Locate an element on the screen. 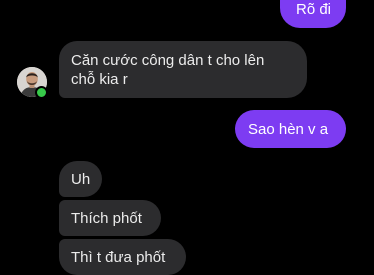 The height and width of the screenshot is (275, 374). message-text: Thích phốt is located at coordinates (106, 218).